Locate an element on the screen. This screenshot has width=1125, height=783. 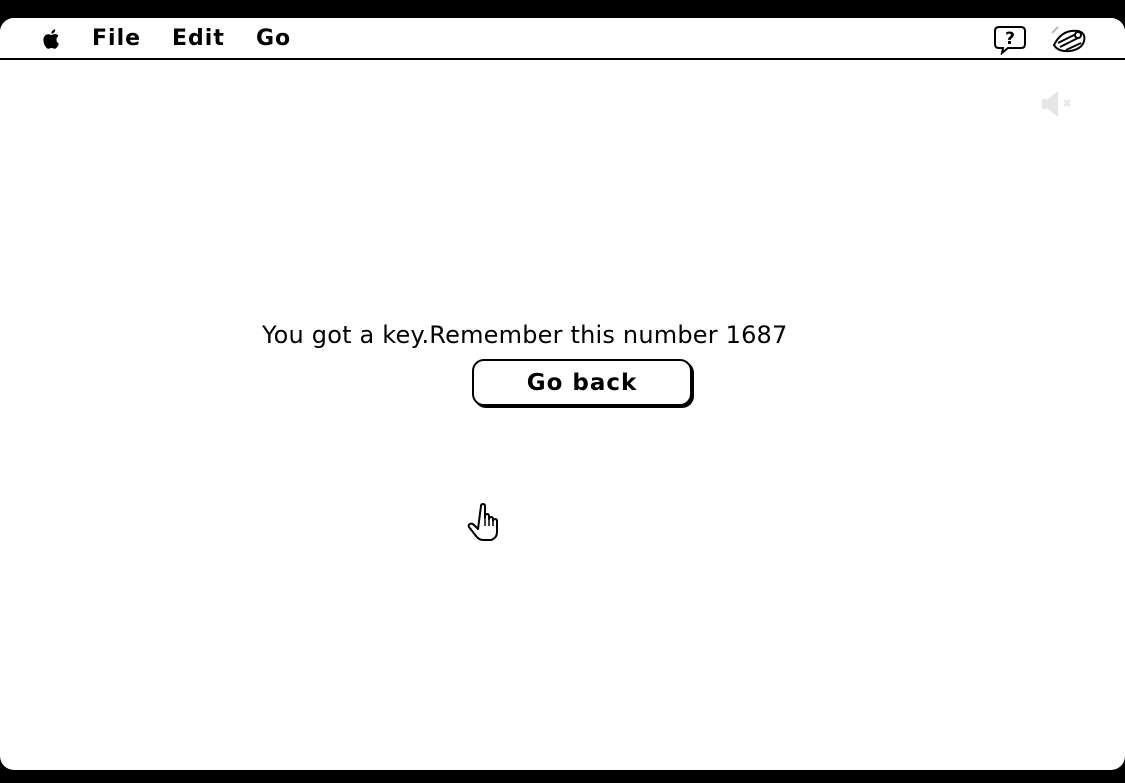
app-menu-icon is located at coordinates (1069, 40).